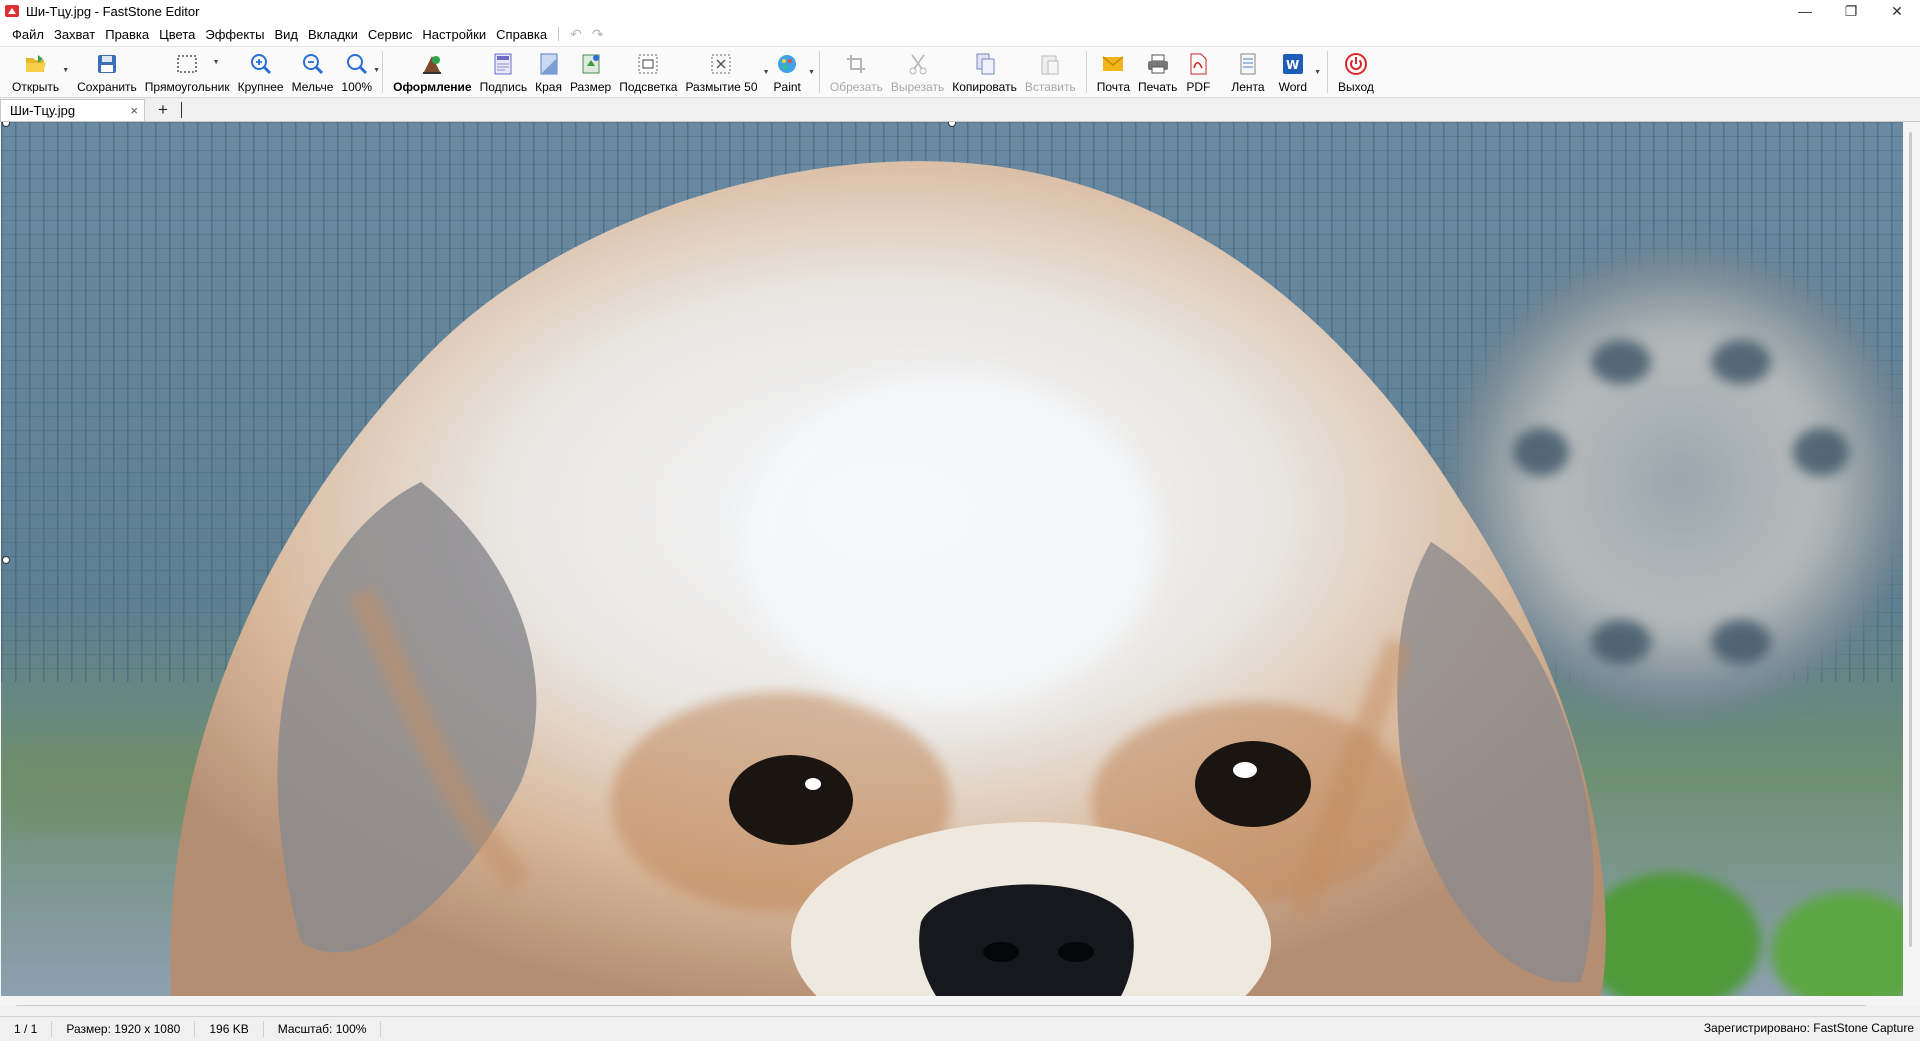  I want to click on print-button: Печать, so click(1157, 72).